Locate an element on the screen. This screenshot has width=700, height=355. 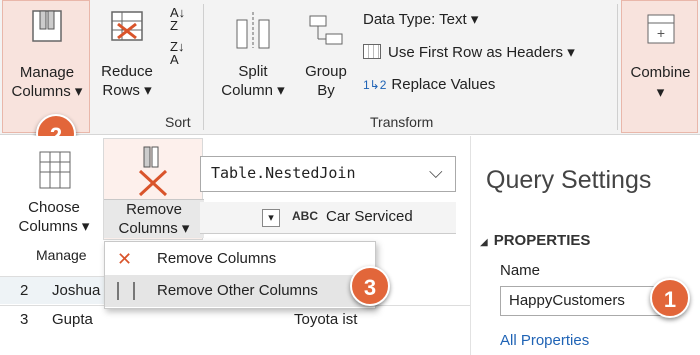
row-index: 2 is located at coordinates (24, 290).